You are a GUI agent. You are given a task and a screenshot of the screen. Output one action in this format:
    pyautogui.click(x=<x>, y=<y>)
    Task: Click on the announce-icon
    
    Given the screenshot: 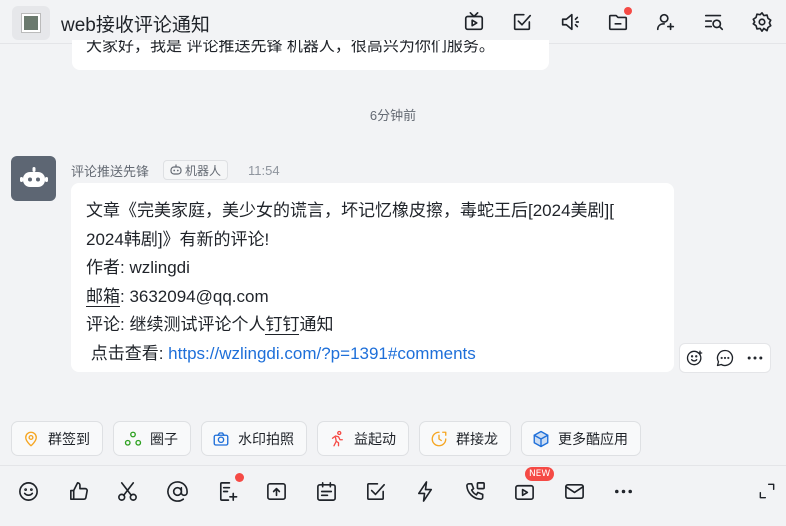 What is the action you would take?
    pyautogui.click(x=570, y=22)
    